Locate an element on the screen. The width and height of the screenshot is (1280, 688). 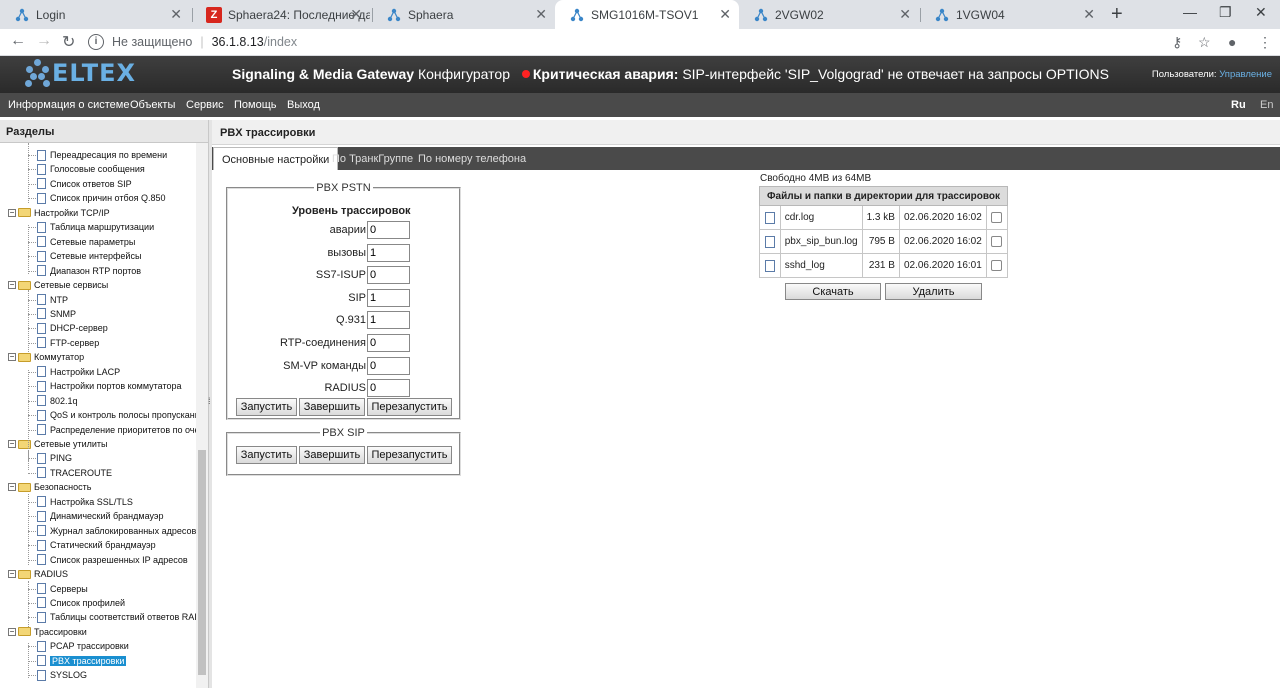
tree-item: PCAP трассировки is located at coordinates (83, 646).